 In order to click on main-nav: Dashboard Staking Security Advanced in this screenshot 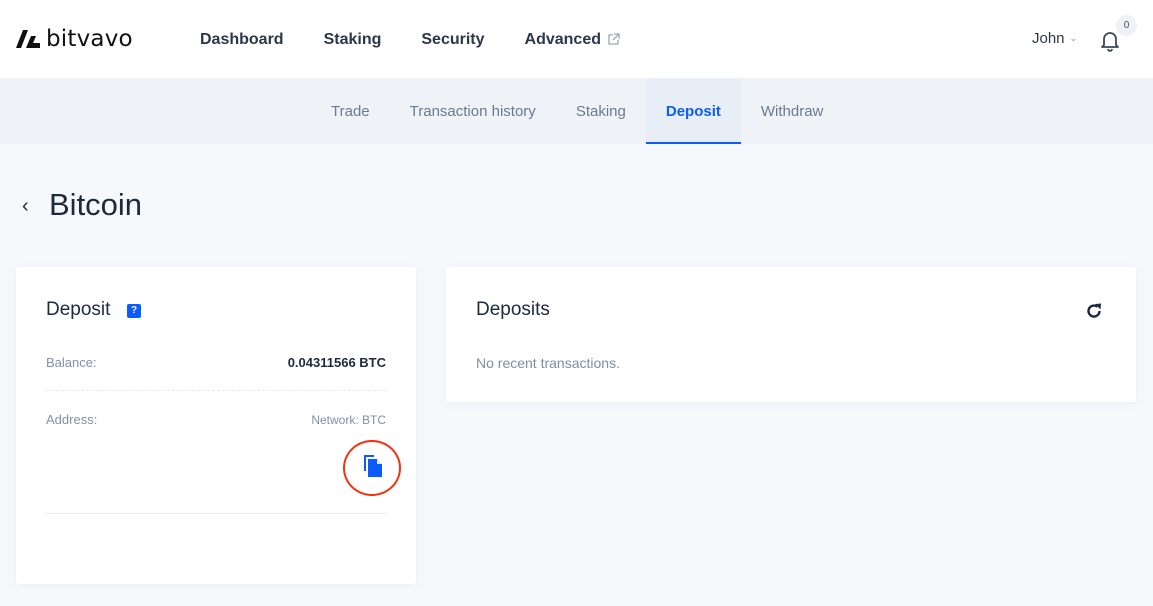, I will do `click(430, 39)`.